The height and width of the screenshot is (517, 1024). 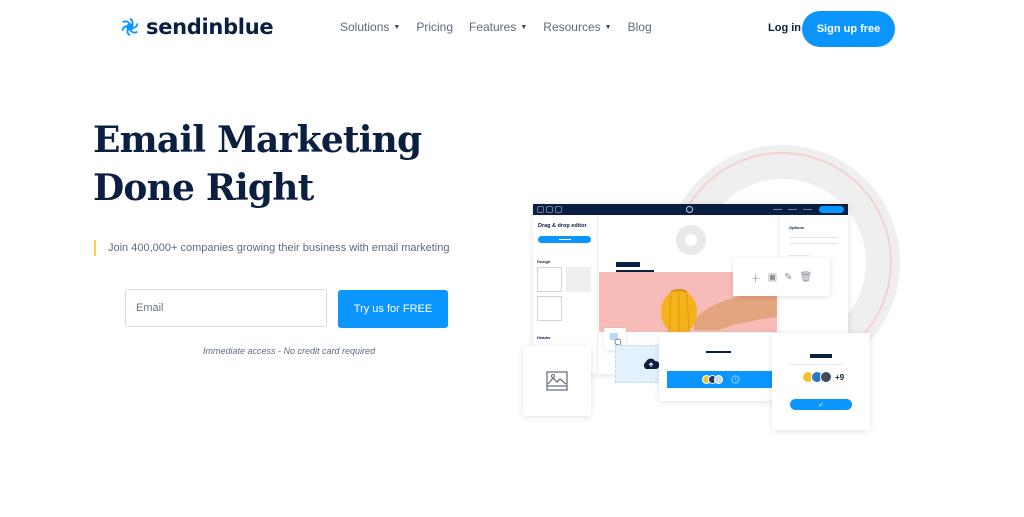 I want to click on sidebar-button, so click(x=564, y=239).